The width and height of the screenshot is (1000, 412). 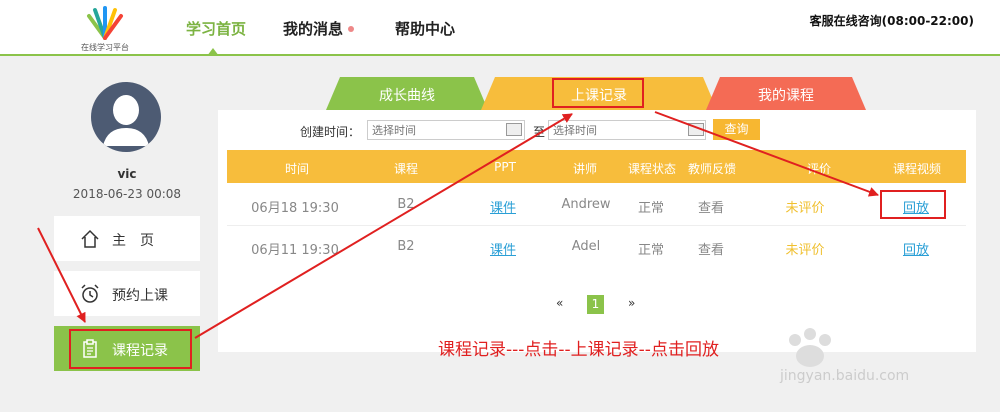 What do you see at coordinates (578, 350) in the screenshot?
I see `instruction-caption: 课程记录---点击--上课记录--点击回放` at bounding box center [578, 350].